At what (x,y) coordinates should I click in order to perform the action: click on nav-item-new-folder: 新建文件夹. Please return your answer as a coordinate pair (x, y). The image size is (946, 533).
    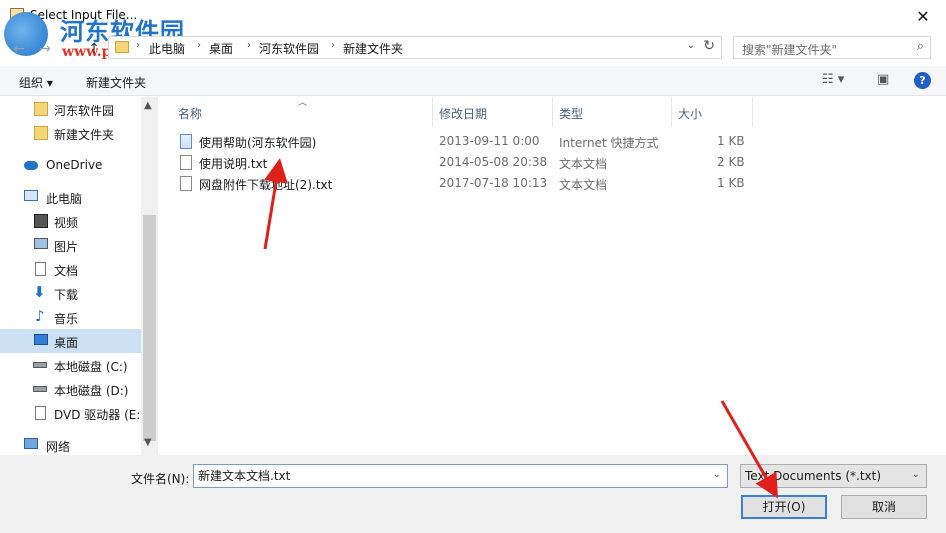
    Looking at the image, I should click on (70, 133).